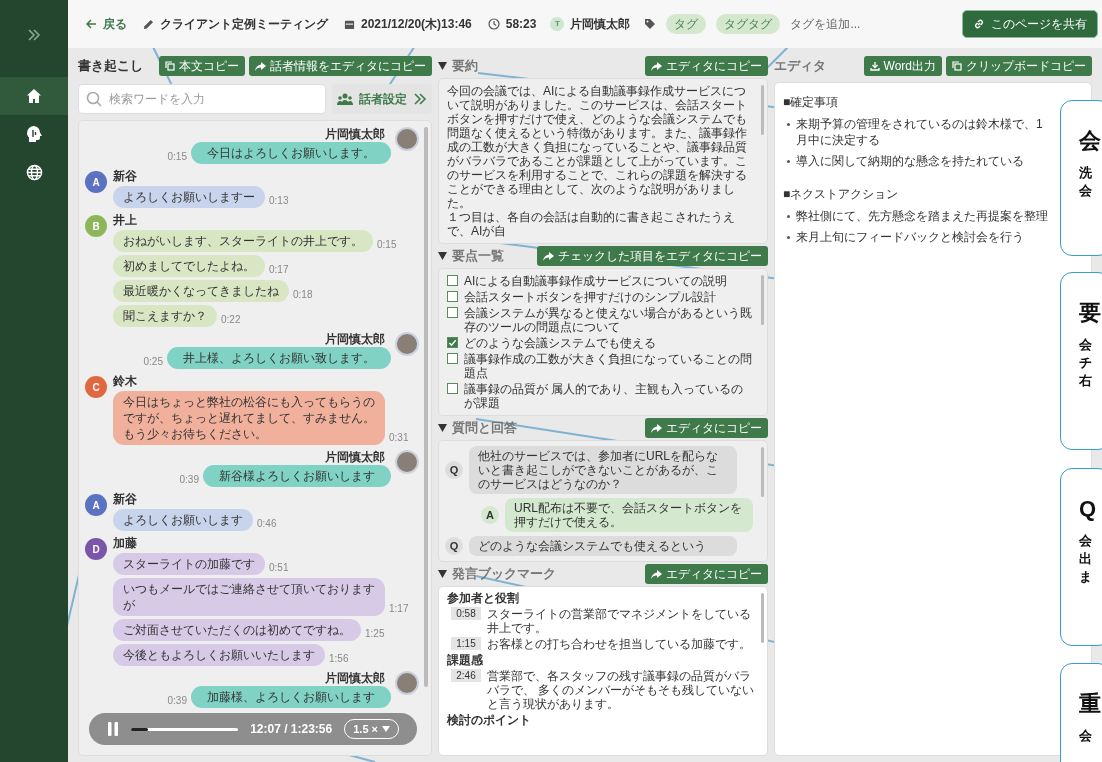 The height and width of the screenshot is (762, 1102). What do you see at coordinates (686, 24) in the screenshot?
I see `tag-chip: タグ` at bounding box center [686, 24].